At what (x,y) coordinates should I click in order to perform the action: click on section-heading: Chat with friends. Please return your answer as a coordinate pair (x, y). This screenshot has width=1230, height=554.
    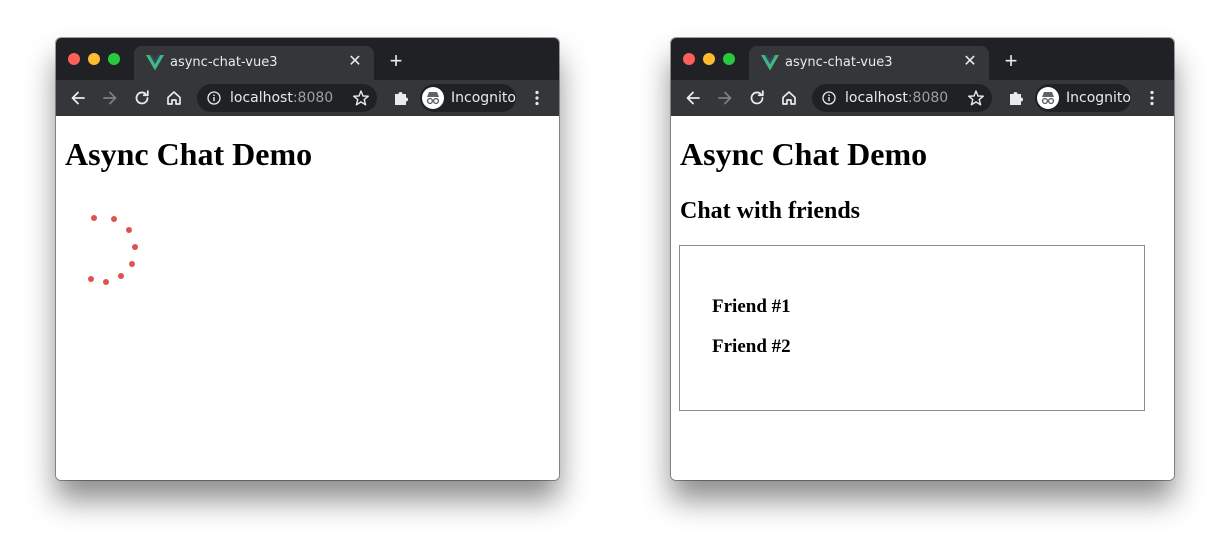
    Looking at the image, I should click on (770, 211).